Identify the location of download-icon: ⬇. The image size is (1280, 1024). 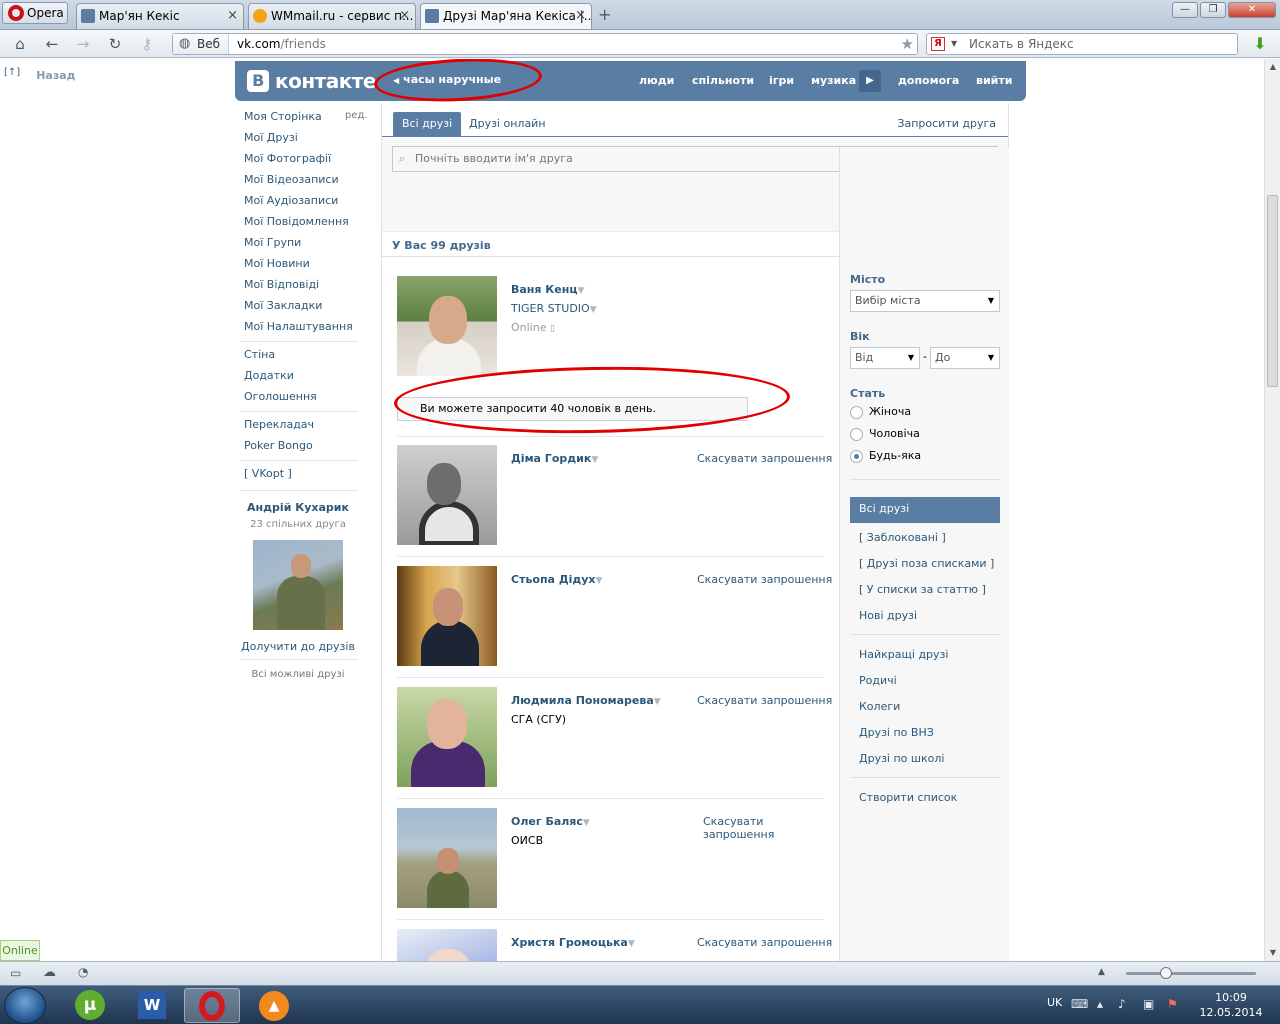
(1260, 44).